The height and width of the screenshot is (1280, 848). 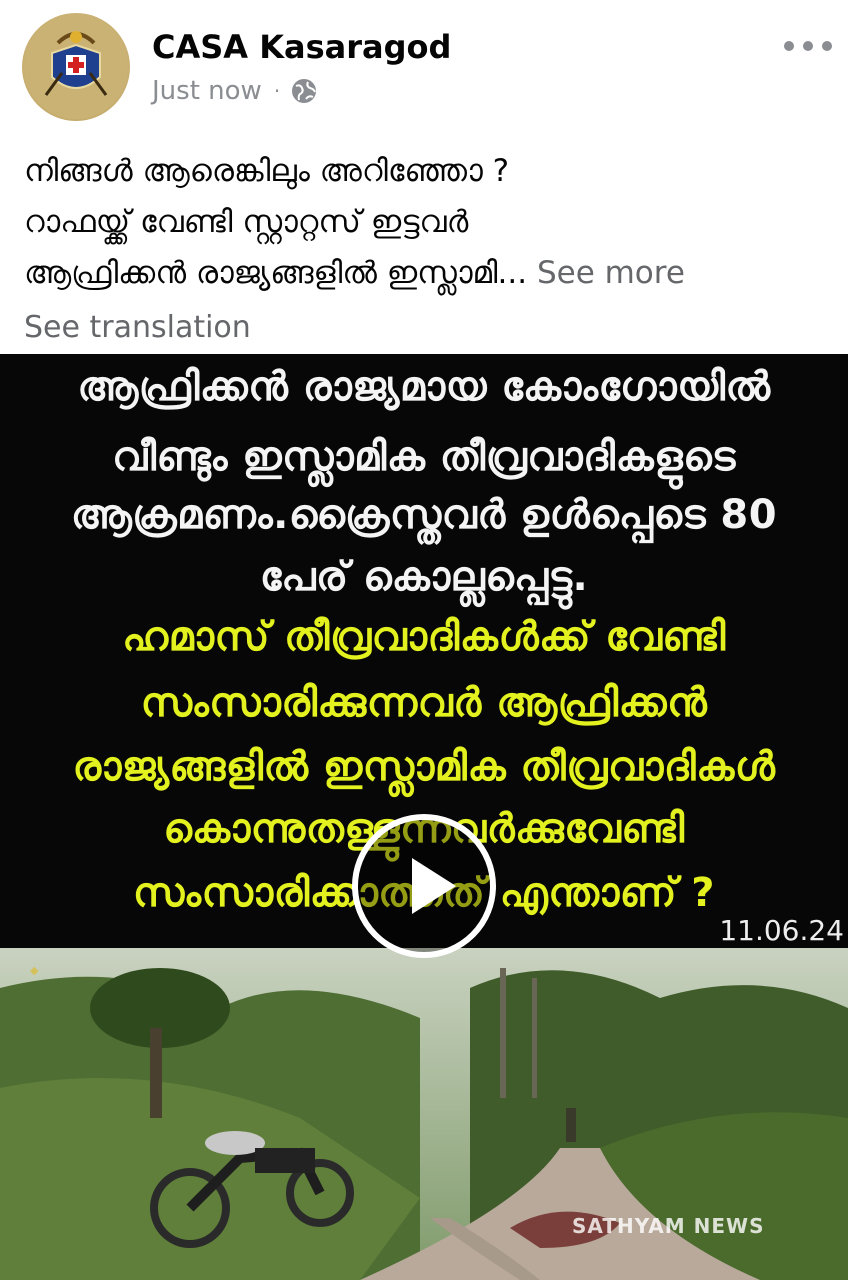 I want to click on banner-line: രാജ്യങ്ങളിൽ ഇസ്ലാമിക തീവ്രവാദികൾ, so click(x=424, y=767).